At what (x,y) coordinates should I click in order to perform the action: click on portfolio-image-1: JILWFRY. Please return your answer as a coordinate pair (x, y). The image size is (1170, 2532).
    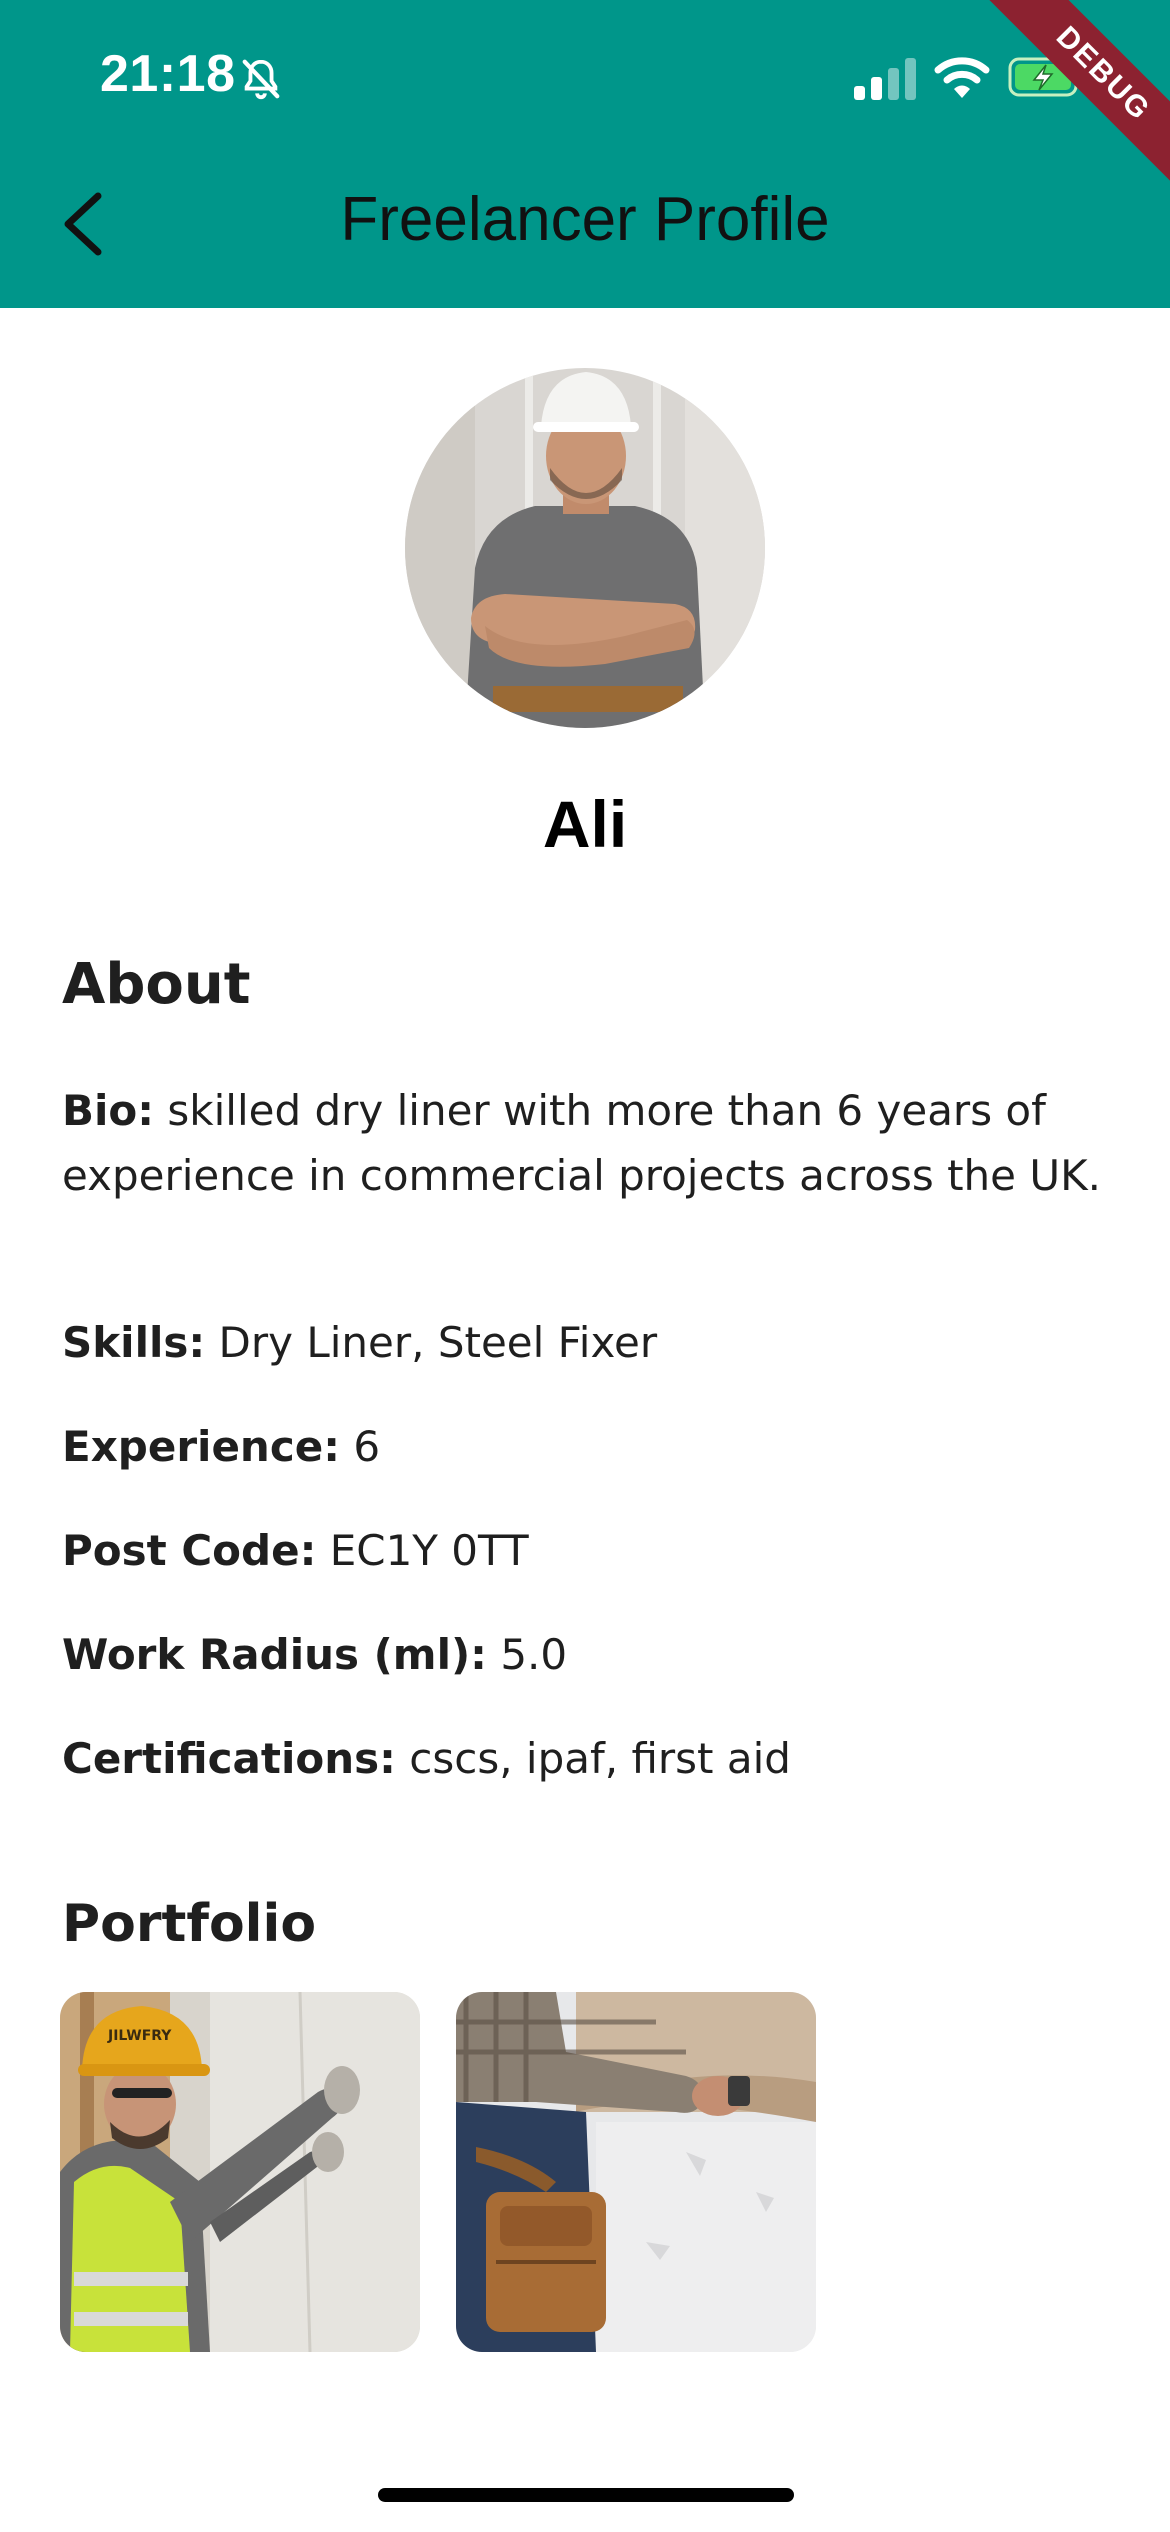
    Looking at the image, I should click on (240, 2172).